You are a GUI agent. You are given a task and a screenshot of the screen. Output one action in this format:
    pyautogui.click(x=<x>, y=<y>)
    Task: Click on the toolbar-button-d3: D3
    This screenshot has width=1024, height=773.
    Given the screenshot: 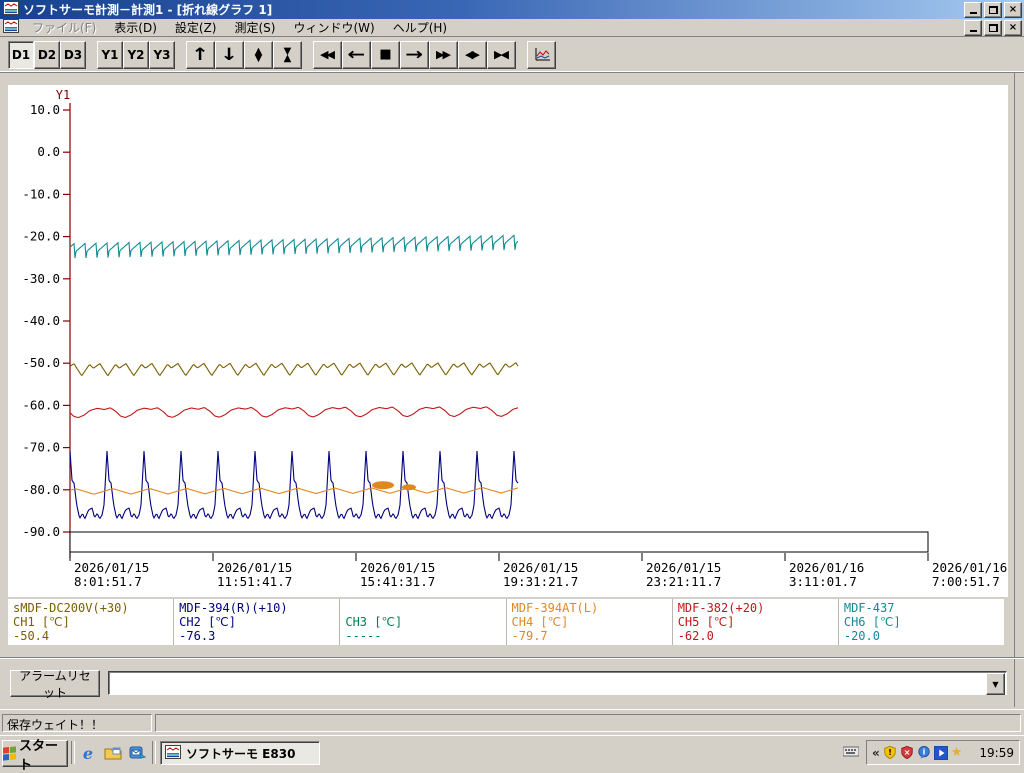 What is the action you would take?
    pyautogui.click(x=73, y=54)
    